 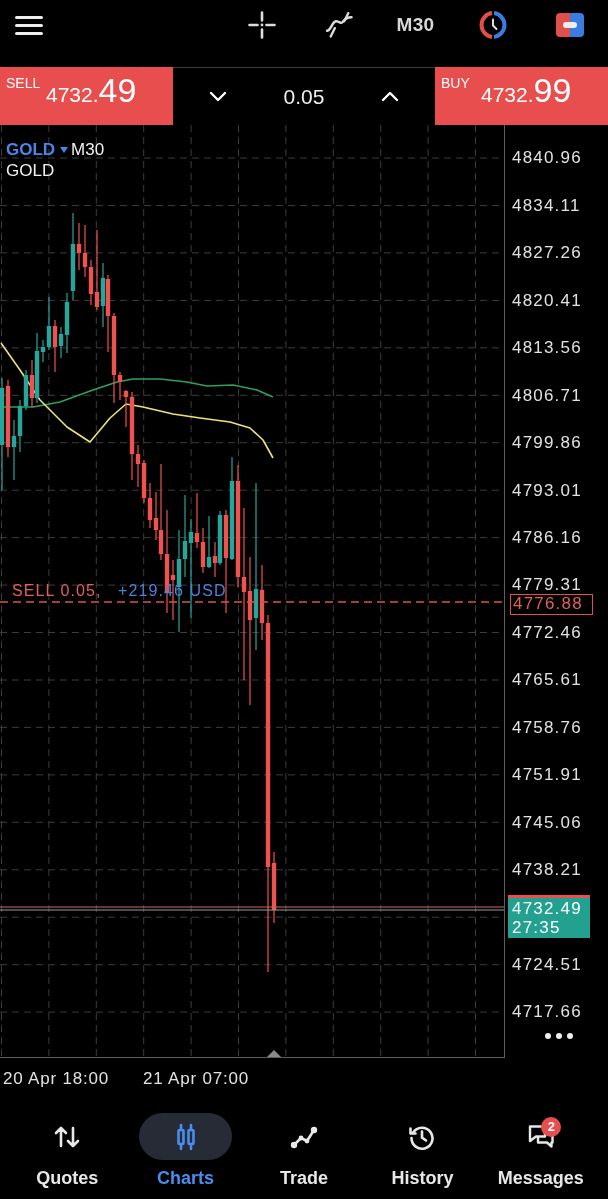 What do you see at coordinates (31, 149) in the screenshot?
I see `symbol-name: GOLD` at bounding box center [31, 149].